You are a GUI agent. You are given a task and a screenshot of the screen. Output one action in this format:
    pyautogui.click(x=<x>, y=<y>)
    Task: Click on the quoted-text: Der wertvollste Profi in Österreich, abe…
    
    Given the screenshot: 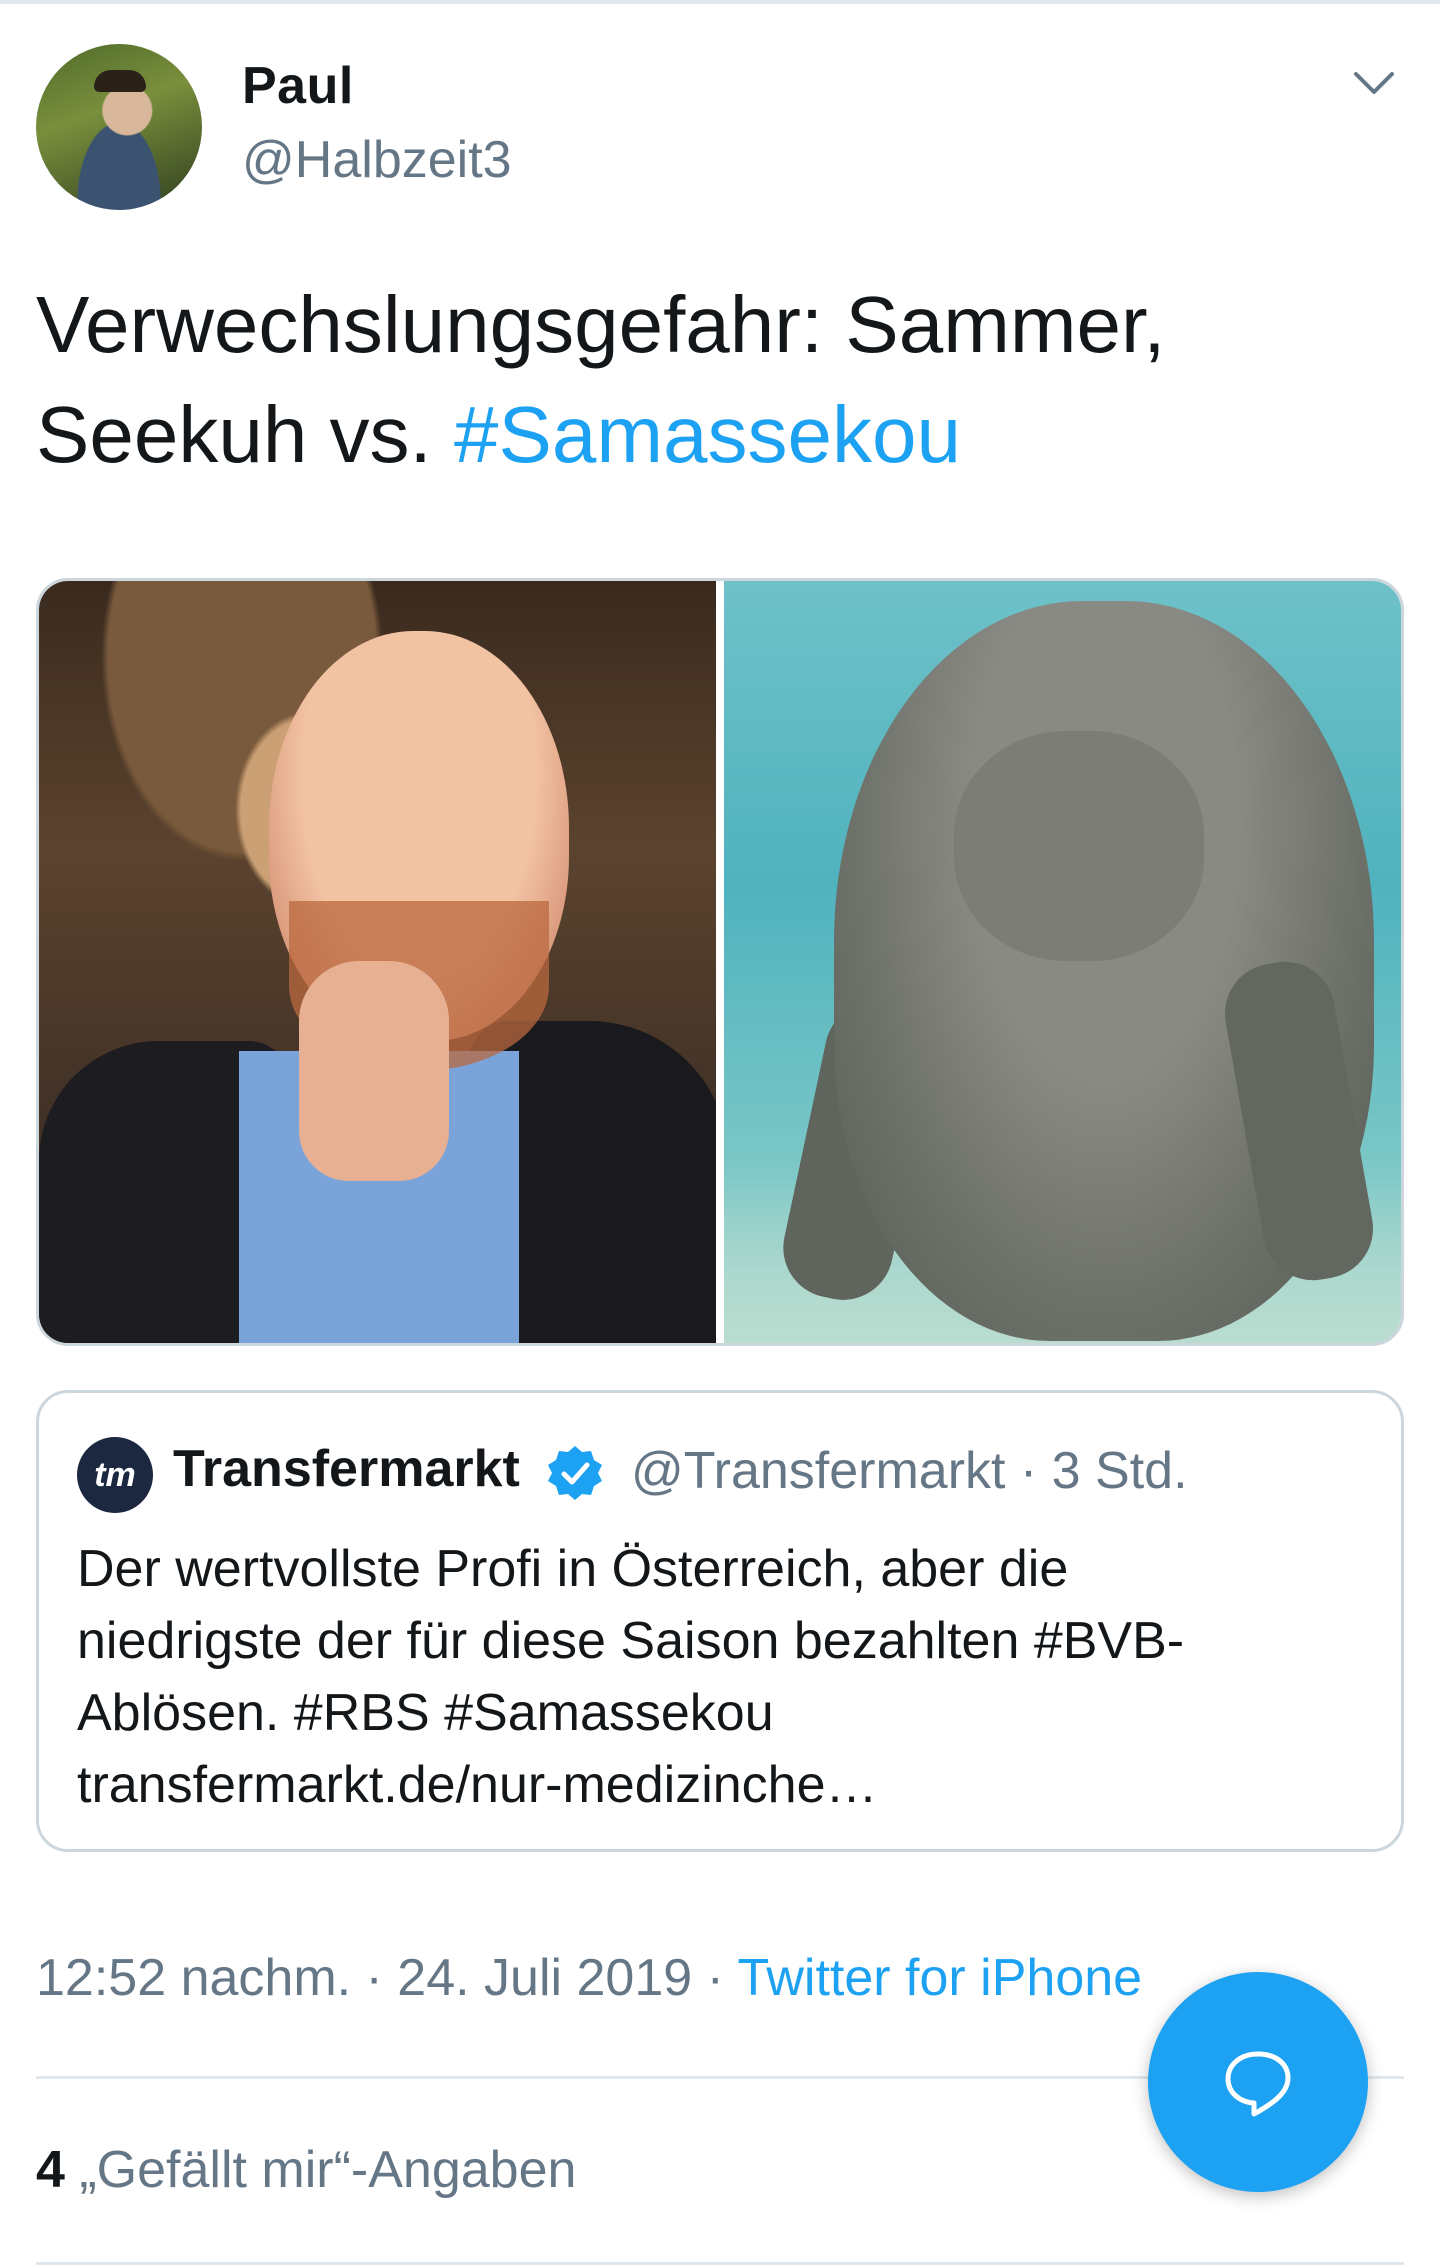 What is the action you would take?
    pyautogui.click(x=727, y=1677)
    